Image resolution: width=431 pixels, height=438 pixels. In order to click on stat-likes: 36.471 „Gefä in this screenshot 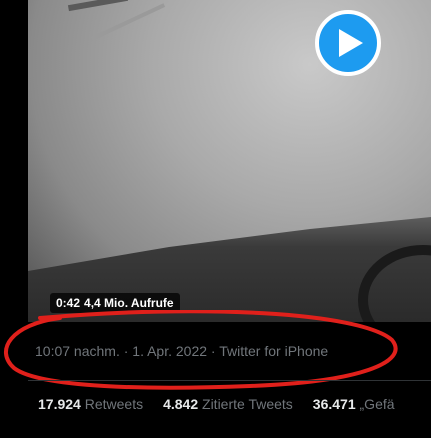, I will do `click(354, 404)`.